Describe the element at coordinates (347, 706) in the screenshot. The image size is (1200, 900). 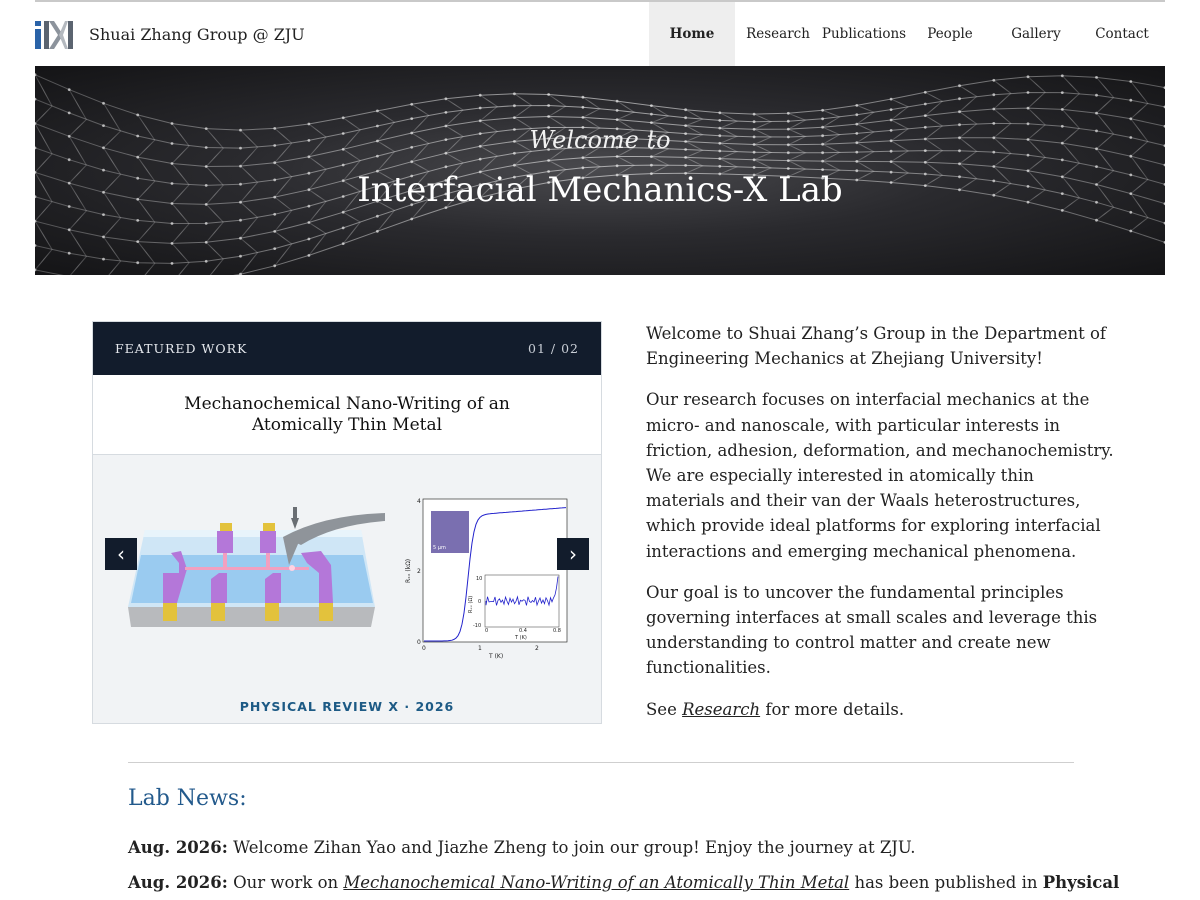
I see `featured-journal: PHYSICAL REVIEW X · 2026` at that location.